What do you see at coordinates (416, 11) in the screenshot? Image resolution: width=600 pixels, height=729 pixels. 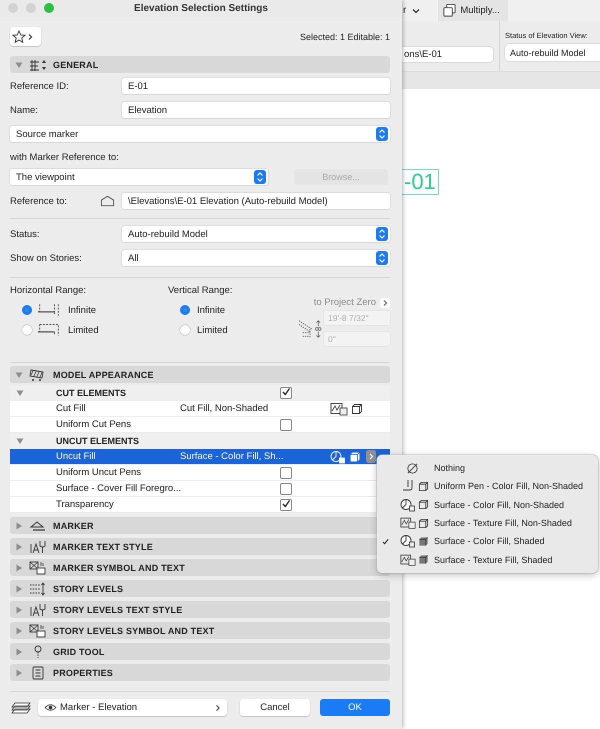 I see `caret-icon` at bounding box center [416, 11].